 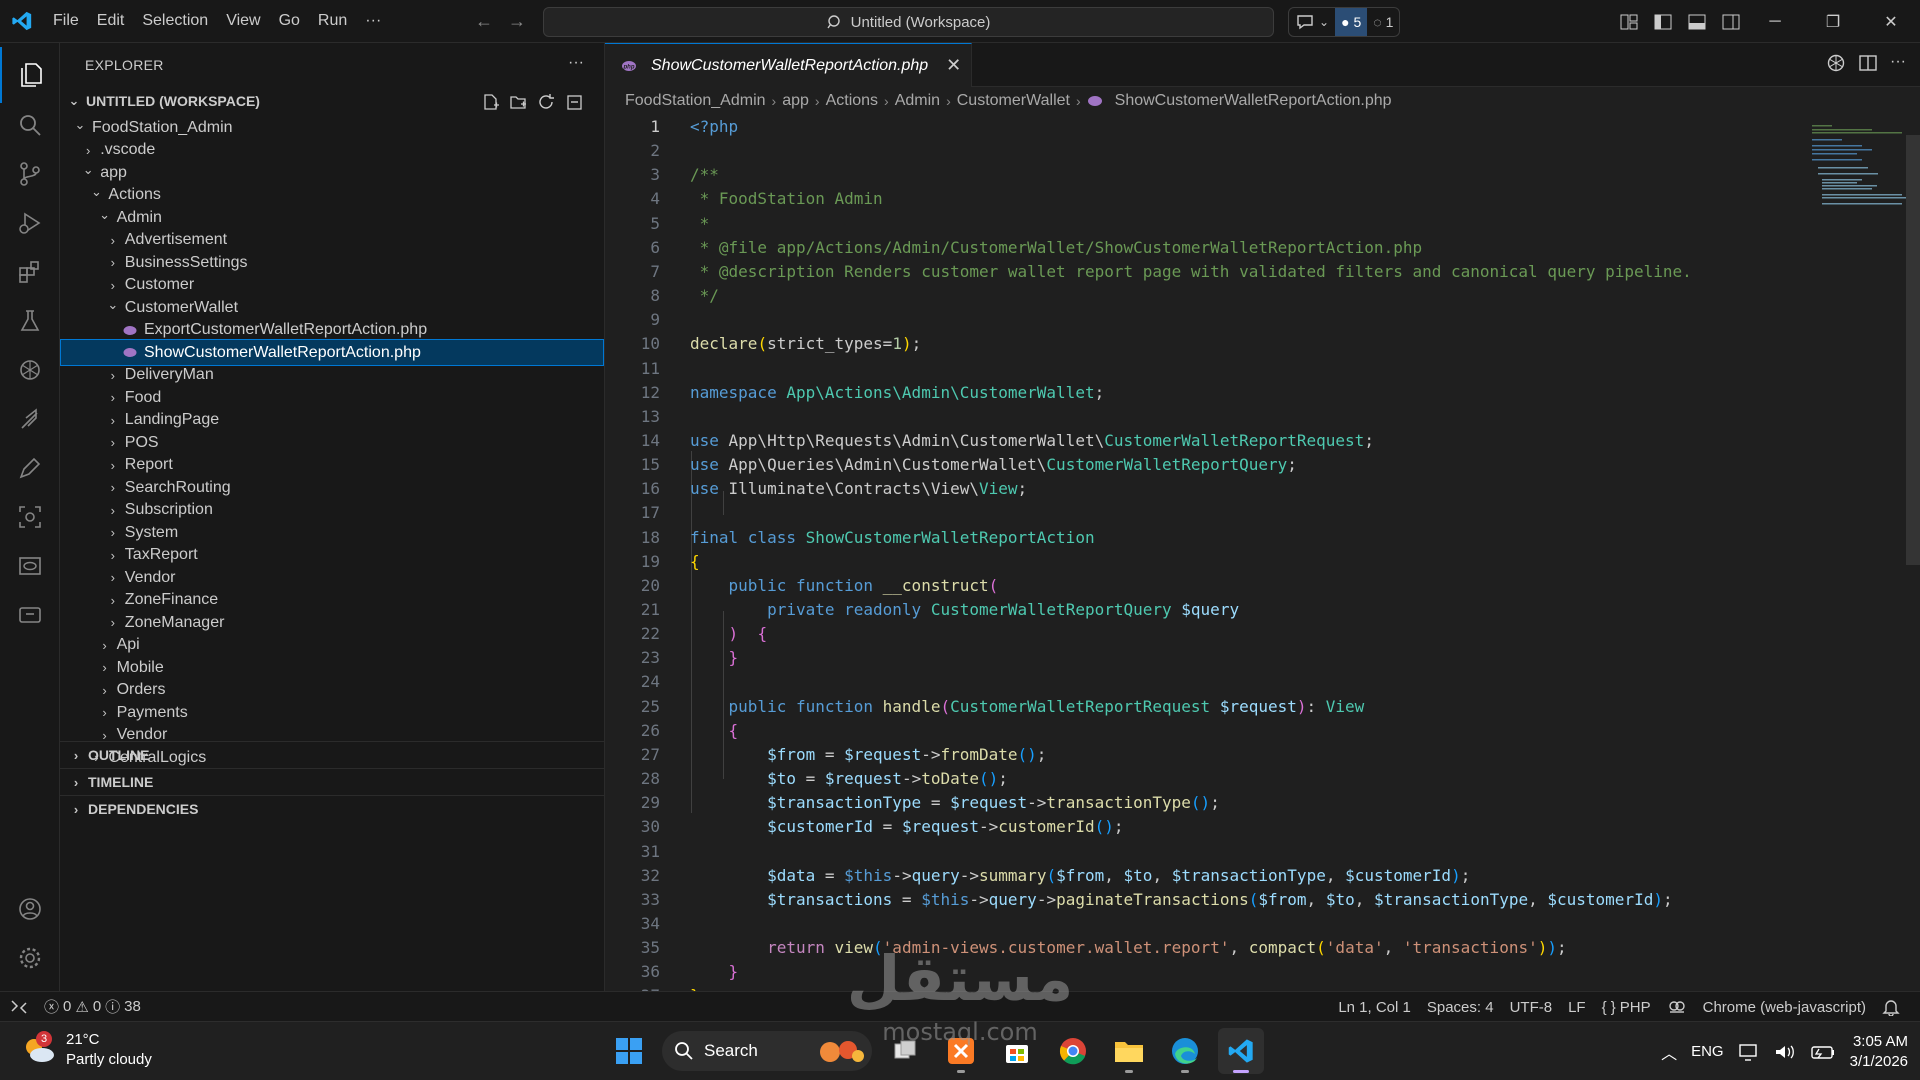 What do you see at coordinates (935, 875) in the screenshot?
I see `code-token: query` at bounding box center [935, 875].